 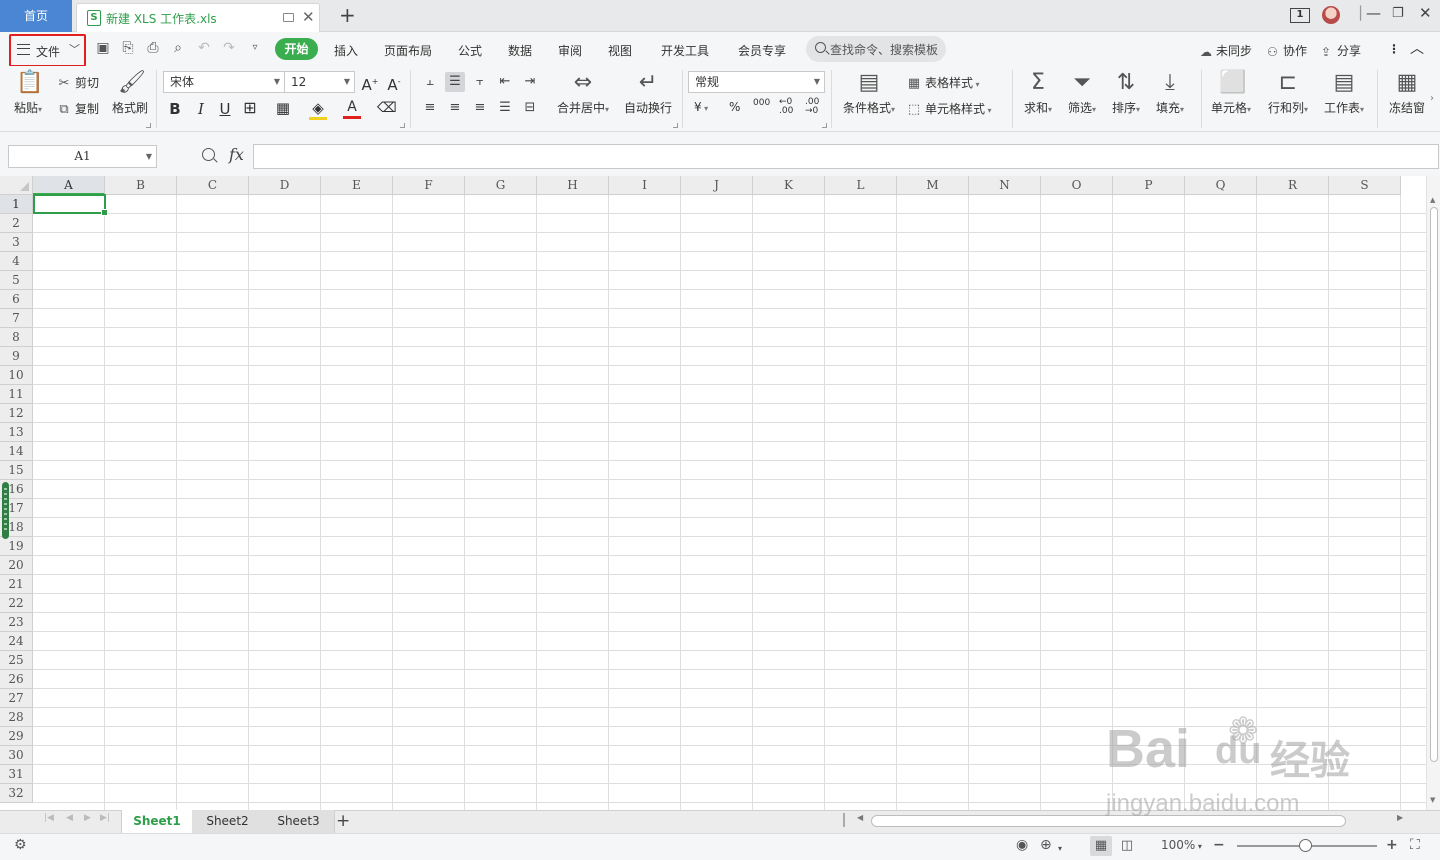 What do you see at coordinates (1126, 93) in the screenshot?
I see `sort-button: ⇅ 排序▾` at bounding box center [1126, 93].